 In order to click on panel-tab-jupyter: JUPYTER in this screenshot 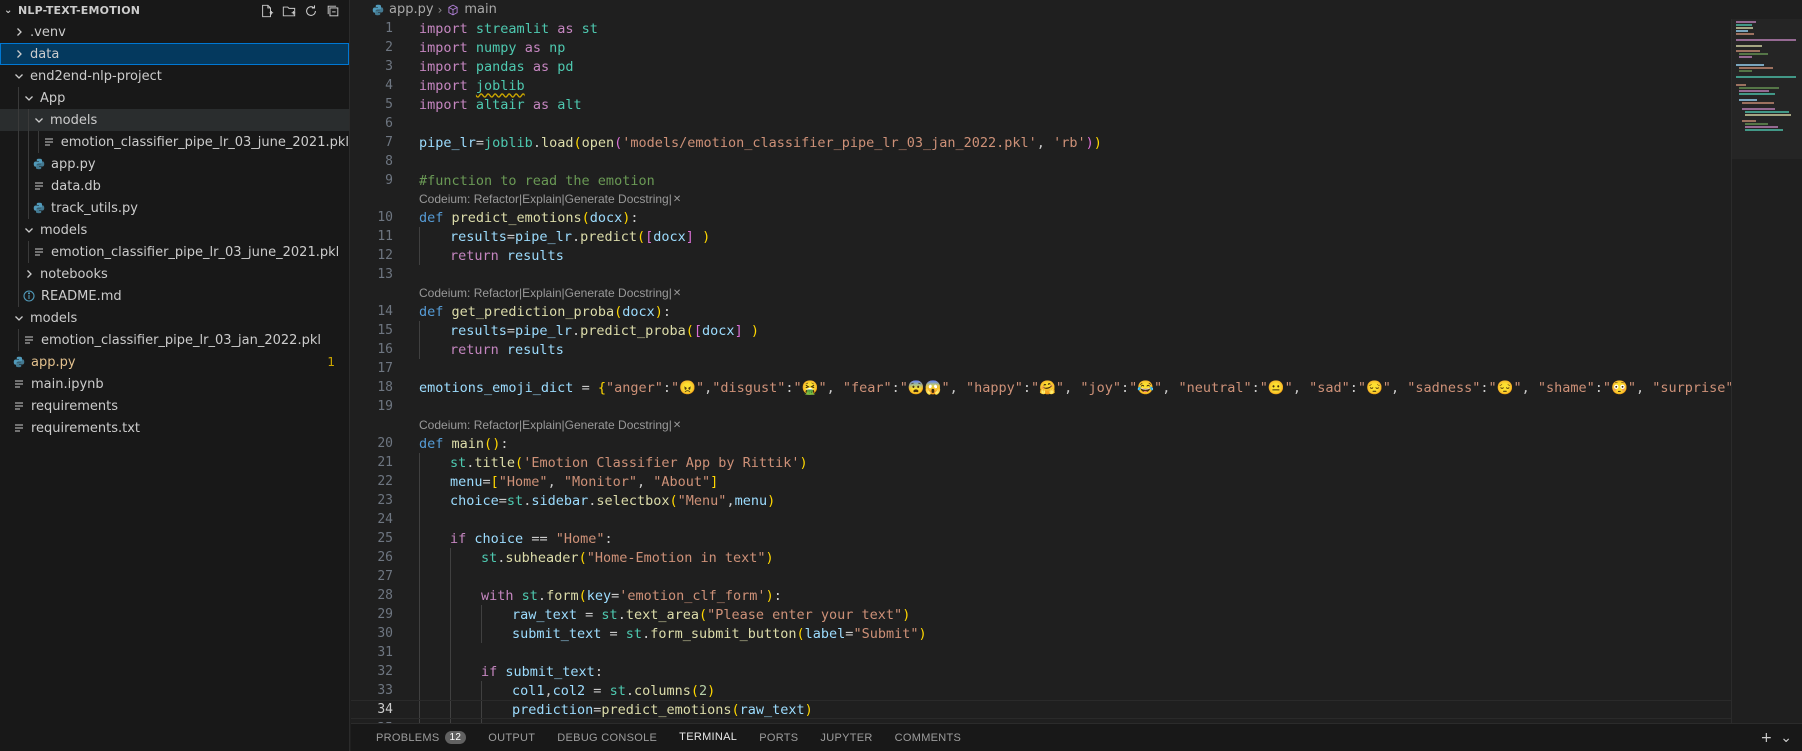, I will do `click(846, 737)`.